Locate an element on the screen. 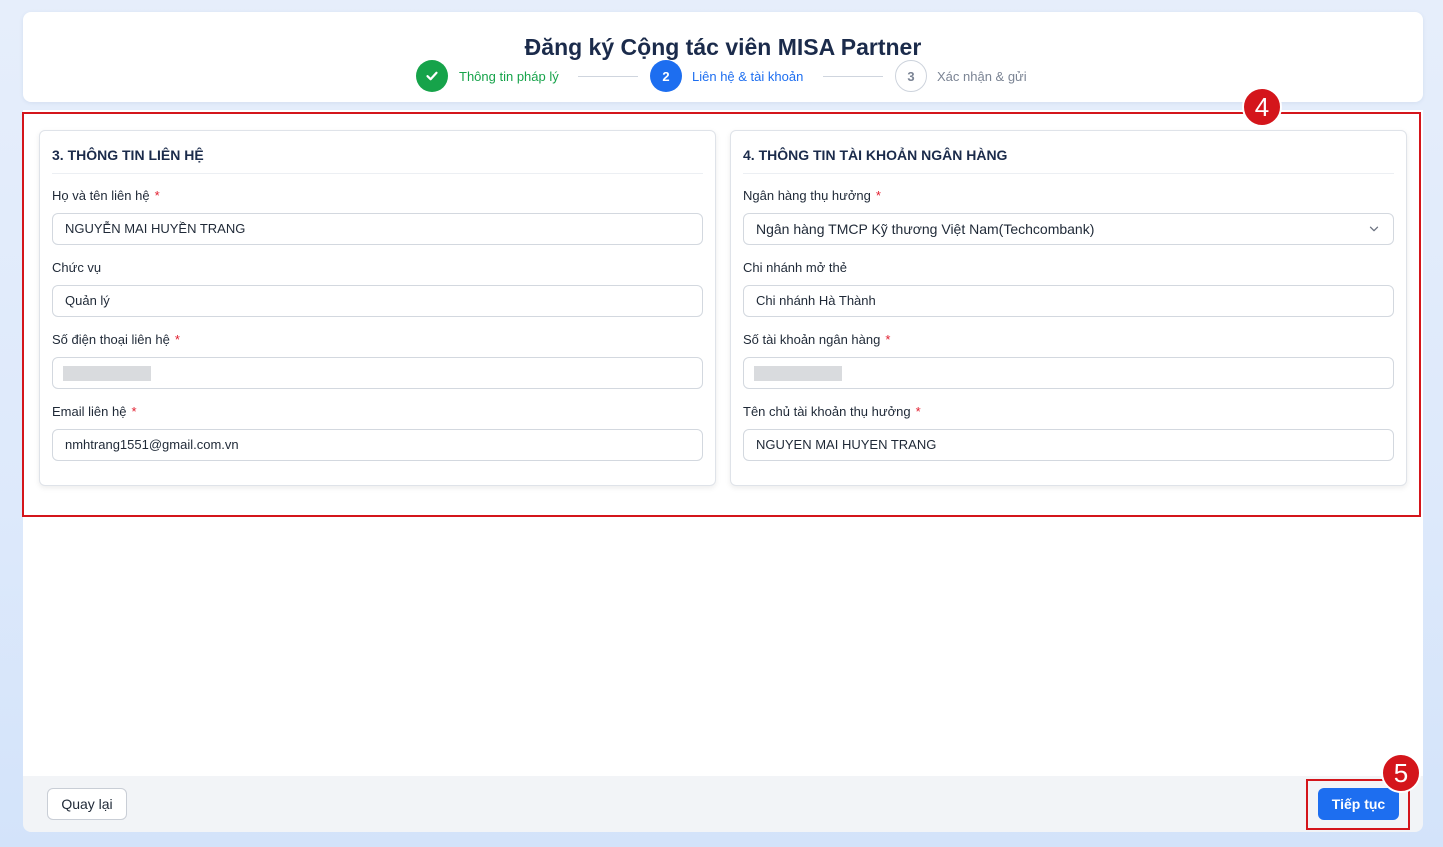 This screenshot has height=847, width=1443. step-1-label: Thông tin pháp lý is located at coordinates (509, 76).